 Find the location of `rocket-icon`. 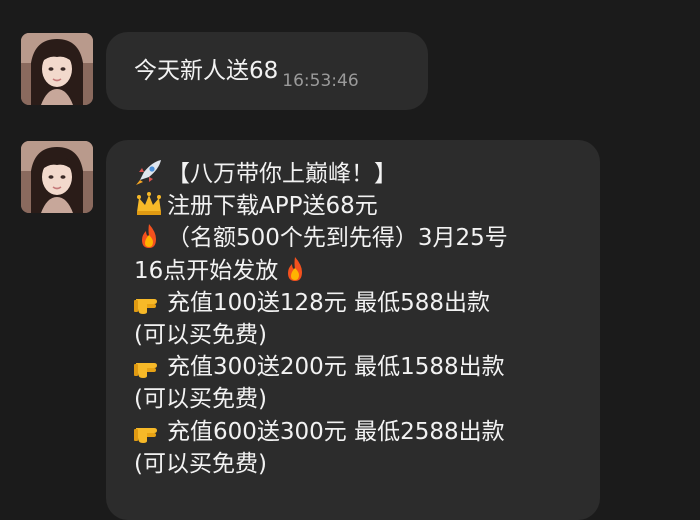

rocket-icon is located at coordinates (149, 172).